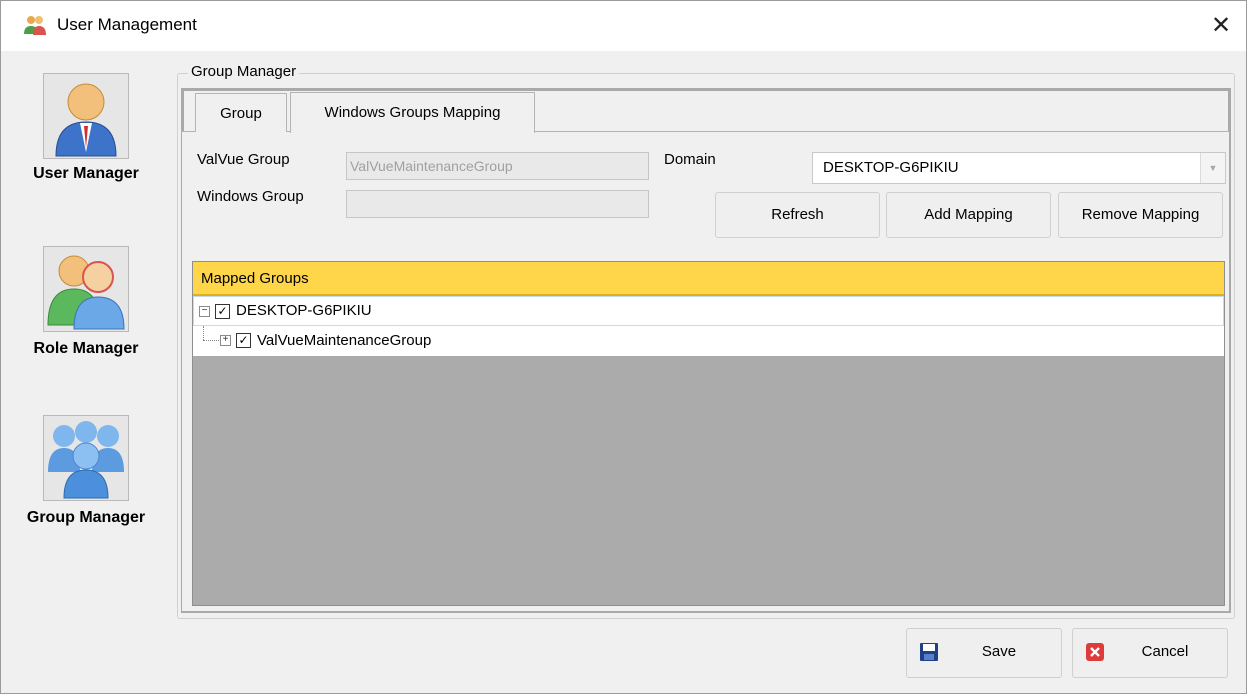 The image size is (1247, 694). I want to click on sidebar-item-label: Group Manager, so click(86, 517).